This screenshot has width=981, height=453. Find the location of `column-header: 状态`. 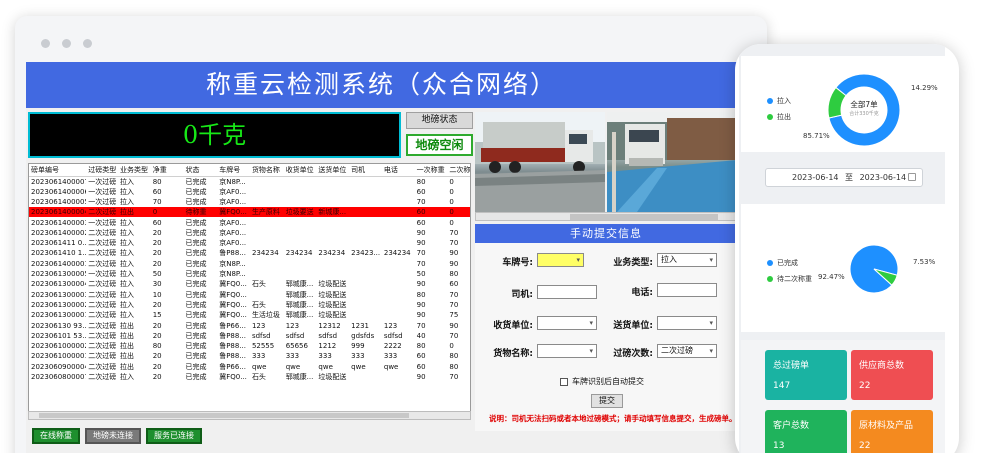

column-header: 状态 is located at coordinates (200, 170).